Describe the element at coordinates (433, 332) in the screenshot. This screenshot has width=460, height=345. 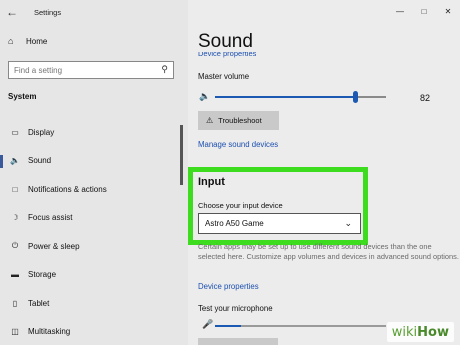
I see `watermark-part2: How` at that location.